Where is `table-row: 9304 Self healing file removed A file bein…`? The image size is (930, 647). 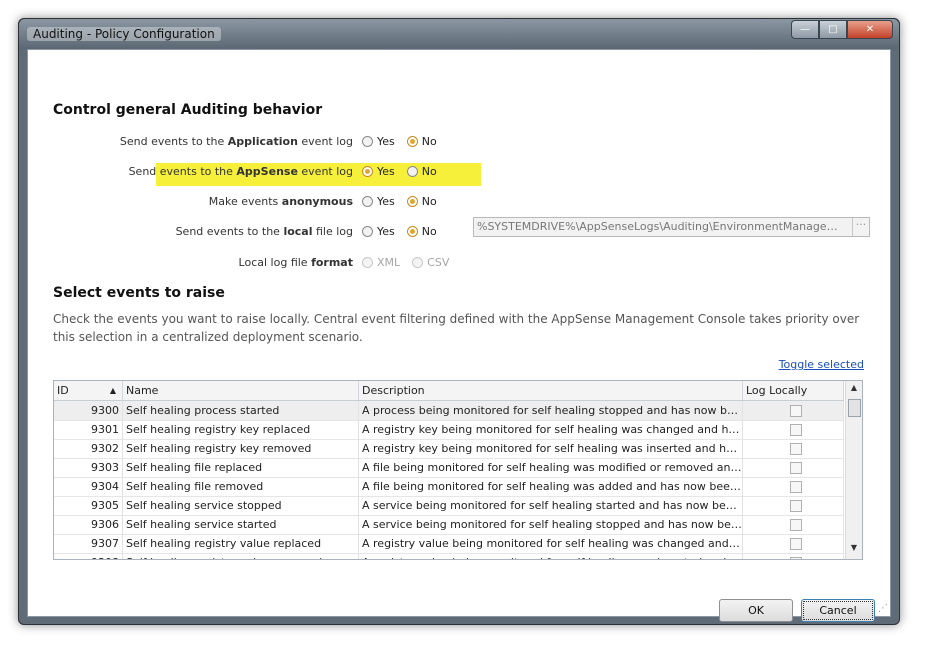
table-row: 9304 Self healing file removed A file bein… is located at coordinates (449, 487).